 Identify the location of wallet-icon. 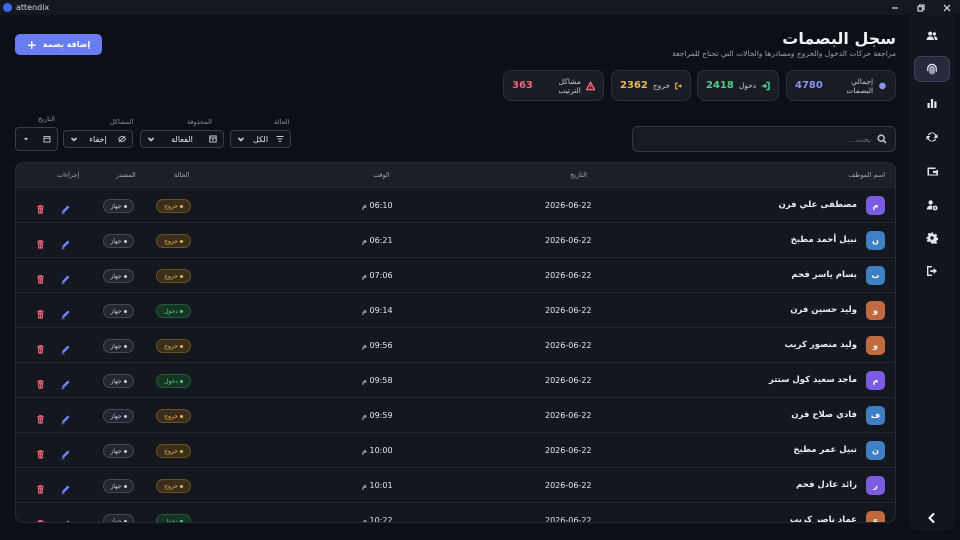
(932, 171).